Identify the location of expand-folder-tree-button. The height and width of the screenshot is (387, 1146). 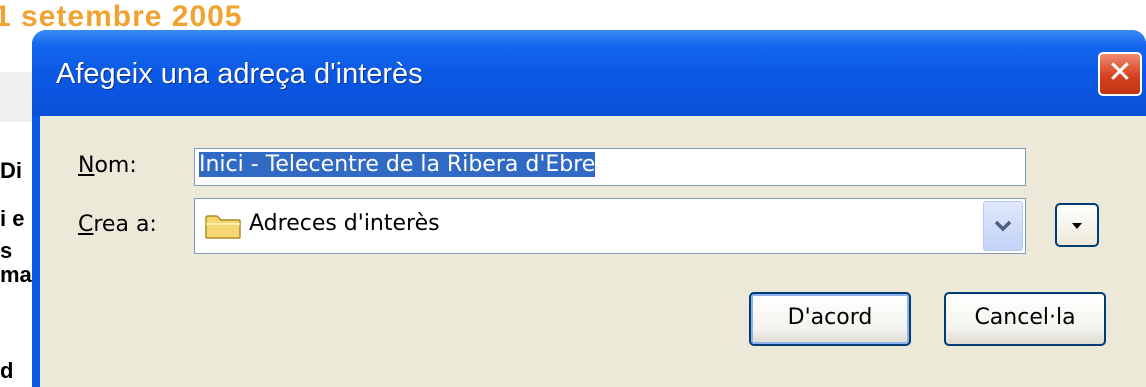
(1077, 225).